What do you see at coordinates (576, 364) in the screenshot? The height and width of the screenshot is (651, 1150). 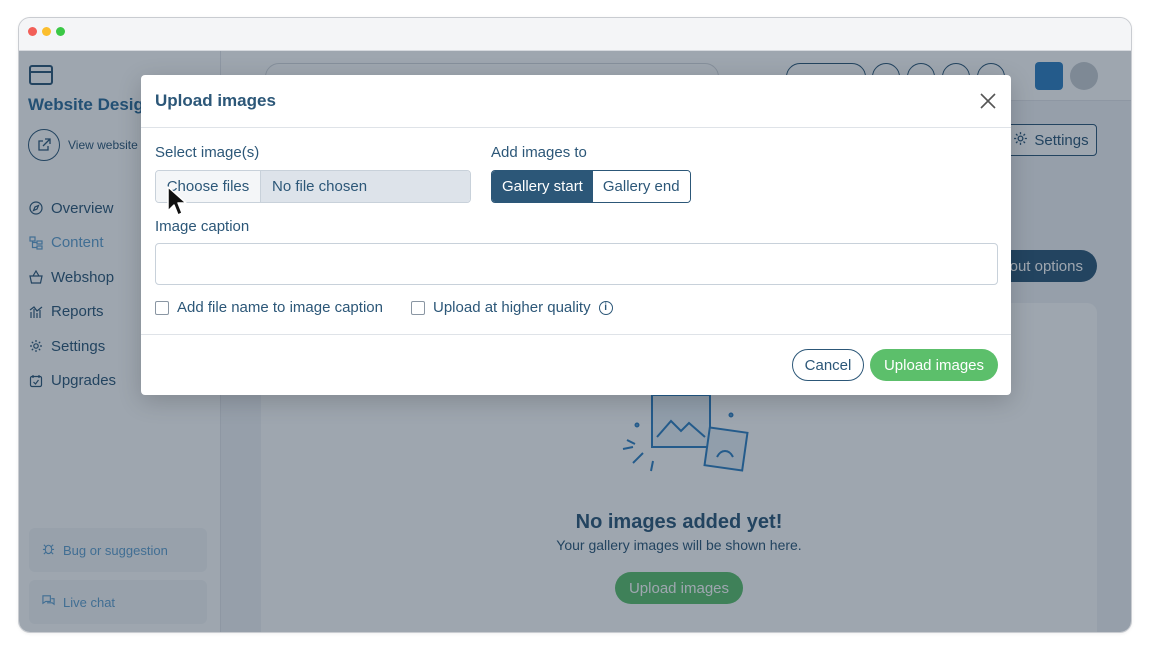 I see `dialog-footer: Cancel Upload images` at bounding box center [576, 364].